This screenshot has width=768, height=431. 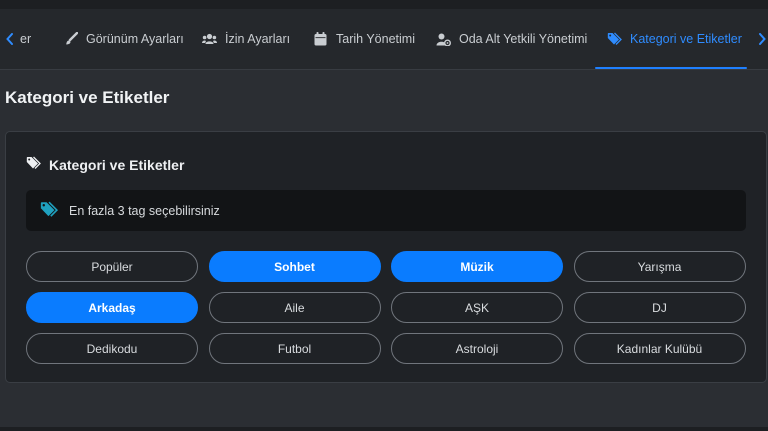 What do you see at coordinates (87, 97) in the screenshot?
I see `page-title: Kategori ve Etiketler` at bounding box center [87, 97].